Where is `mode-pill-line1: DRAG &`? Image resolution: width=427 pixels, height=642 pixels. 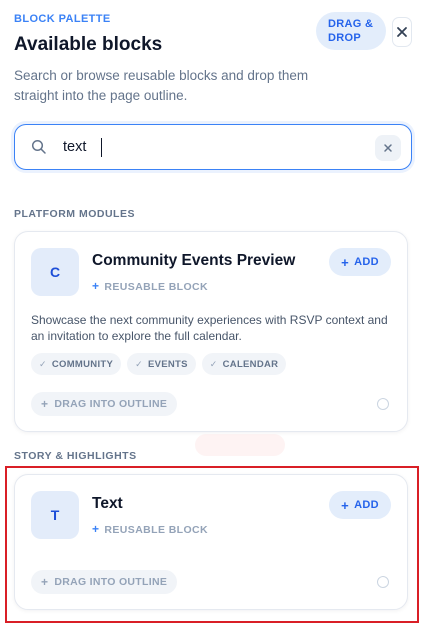
mode-pill-line1: DRAG & is located at coordinates (351, 24).